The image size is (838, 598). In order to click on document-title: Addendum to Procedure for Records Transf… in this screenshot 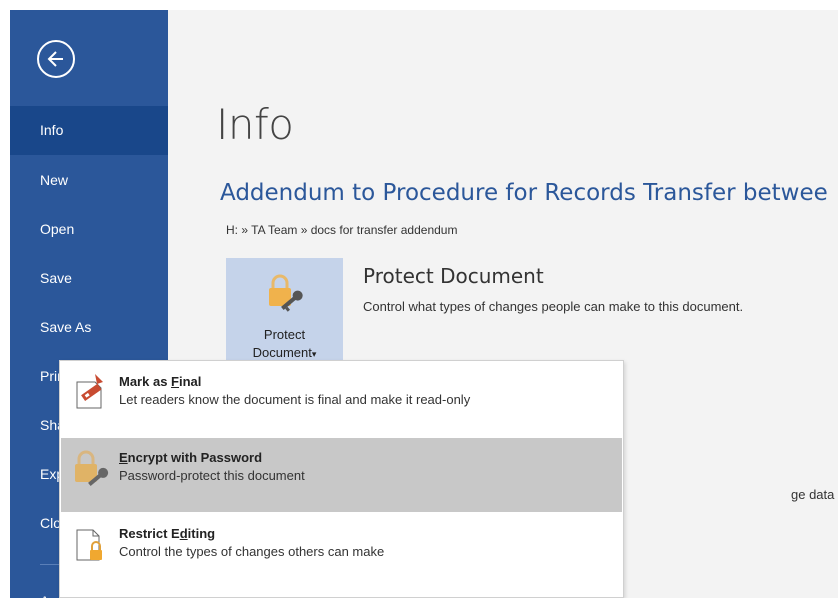, I will do `click(524, 193)`.